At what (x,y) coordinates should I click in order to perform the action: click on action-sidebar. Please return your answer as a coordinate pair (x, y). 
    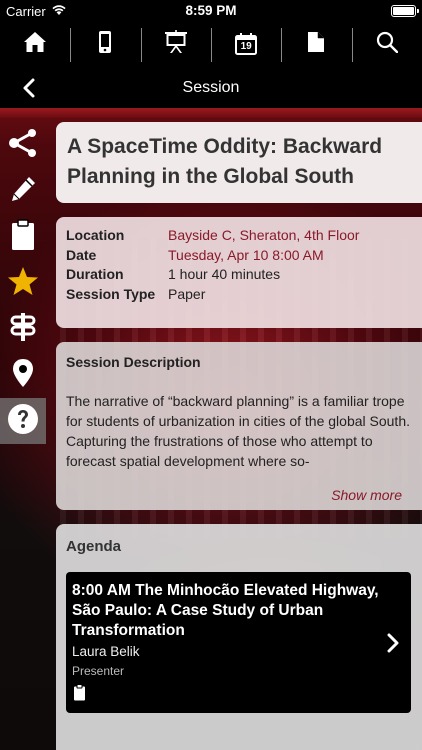
    Looking at the image, I should click on (23, 283).